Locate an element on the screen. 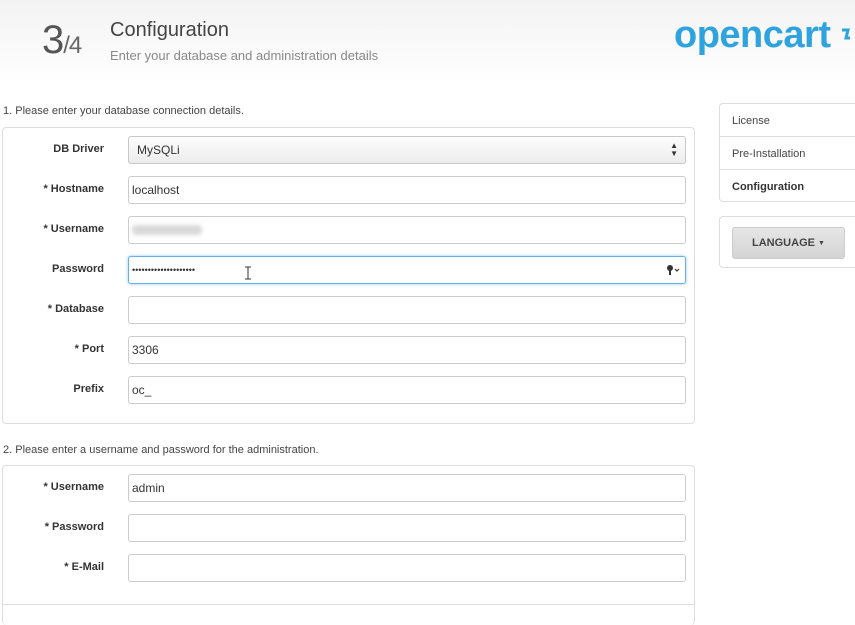 This screenshot has height=625, width=855. key-icon is located at coordinates (673, 270).